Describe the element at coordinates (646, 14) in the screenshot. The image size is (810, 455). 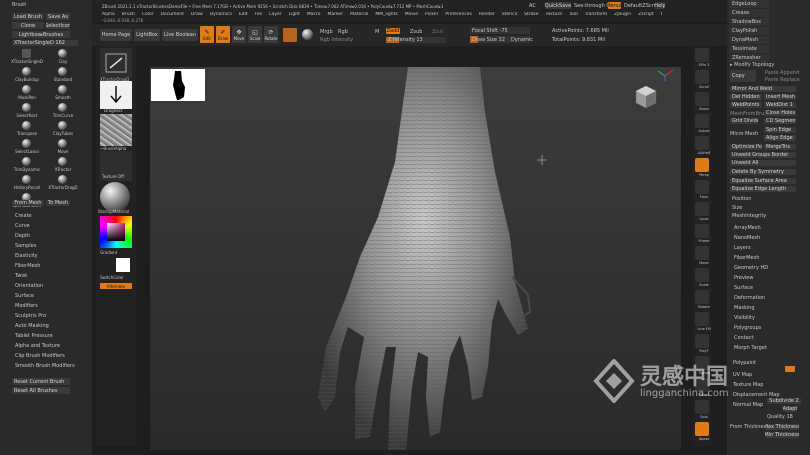
I see `menu-zscript: Zscript` at that location.